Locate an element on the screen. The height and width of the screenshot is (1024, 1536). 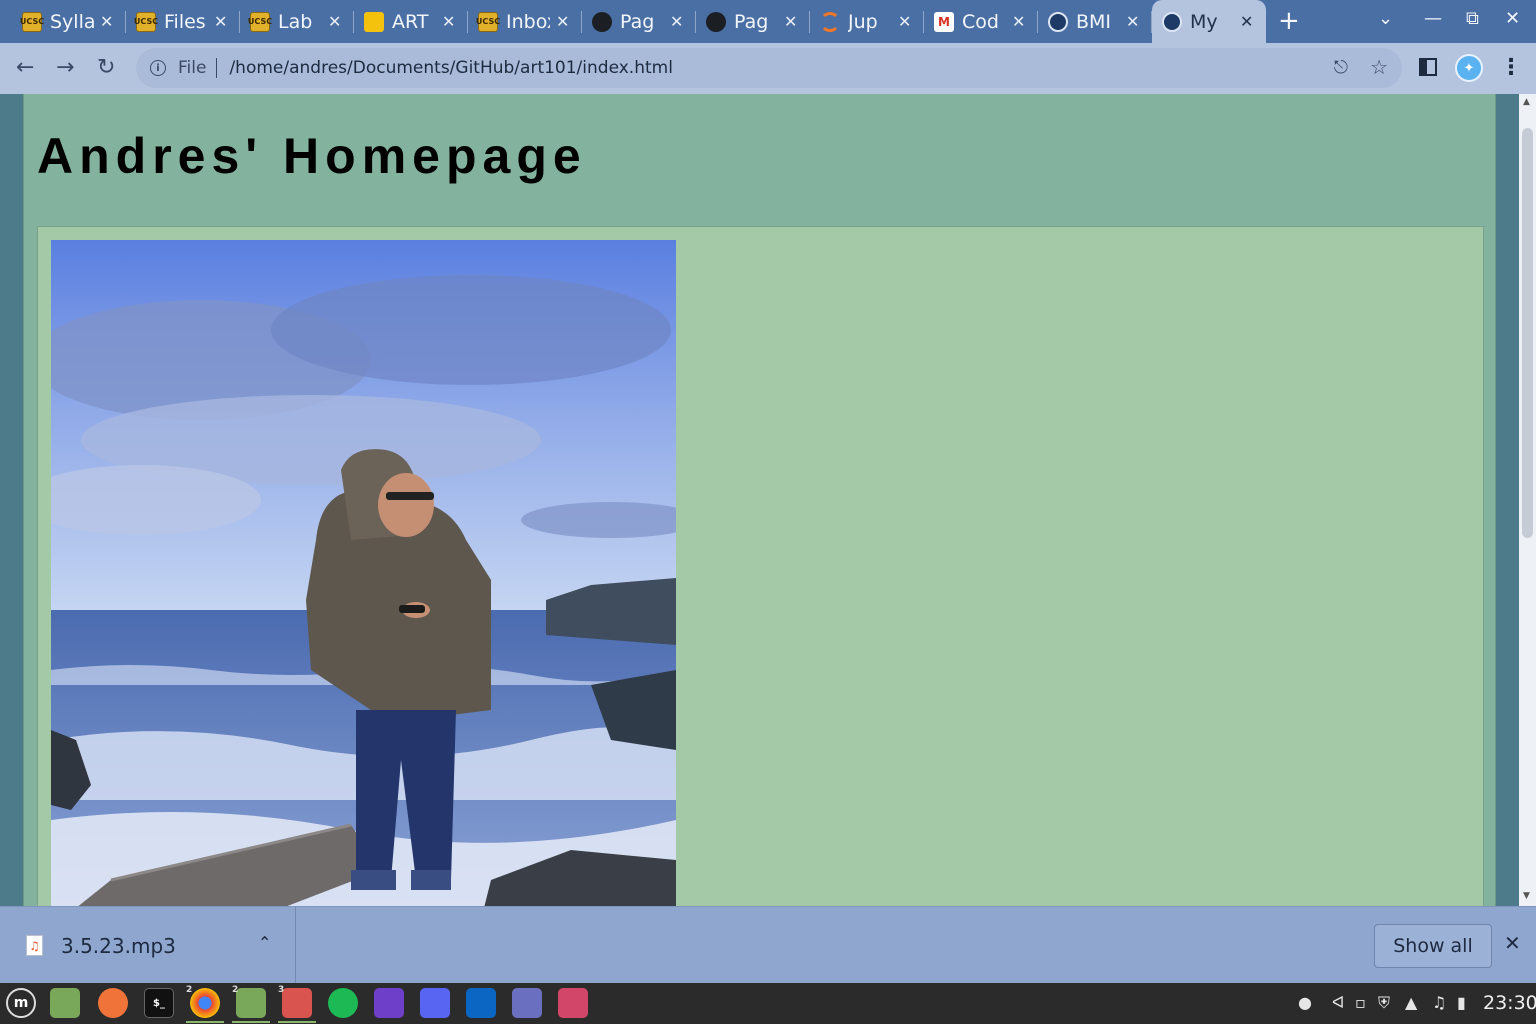
tab-6: Pag ✕ is located at coordinates (753, 21).